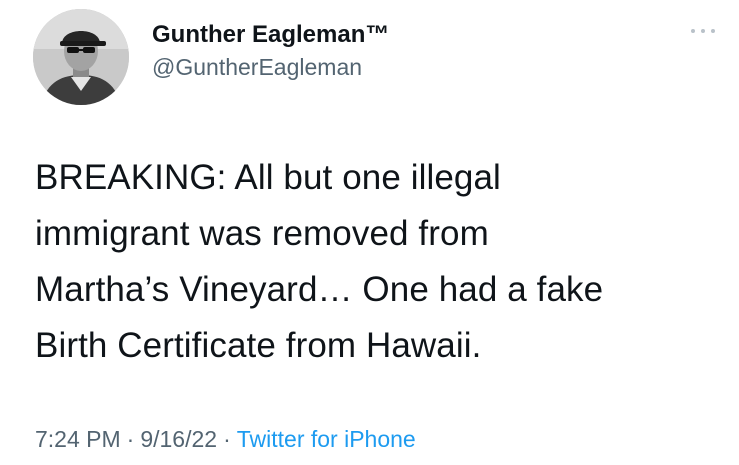  I want to click on tweet-text-line: Martha’s Vineyard… One had a fake, so click(319, 289).